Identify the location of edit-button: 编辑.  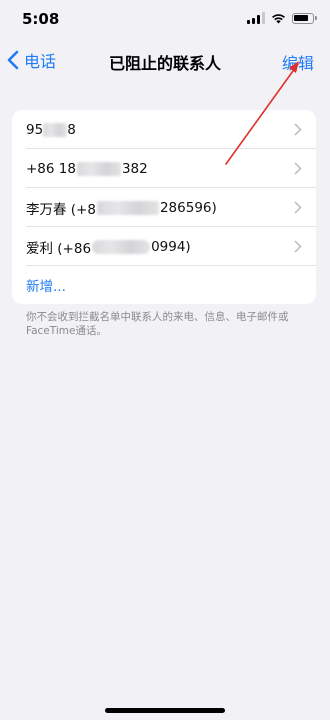
(298, 62).